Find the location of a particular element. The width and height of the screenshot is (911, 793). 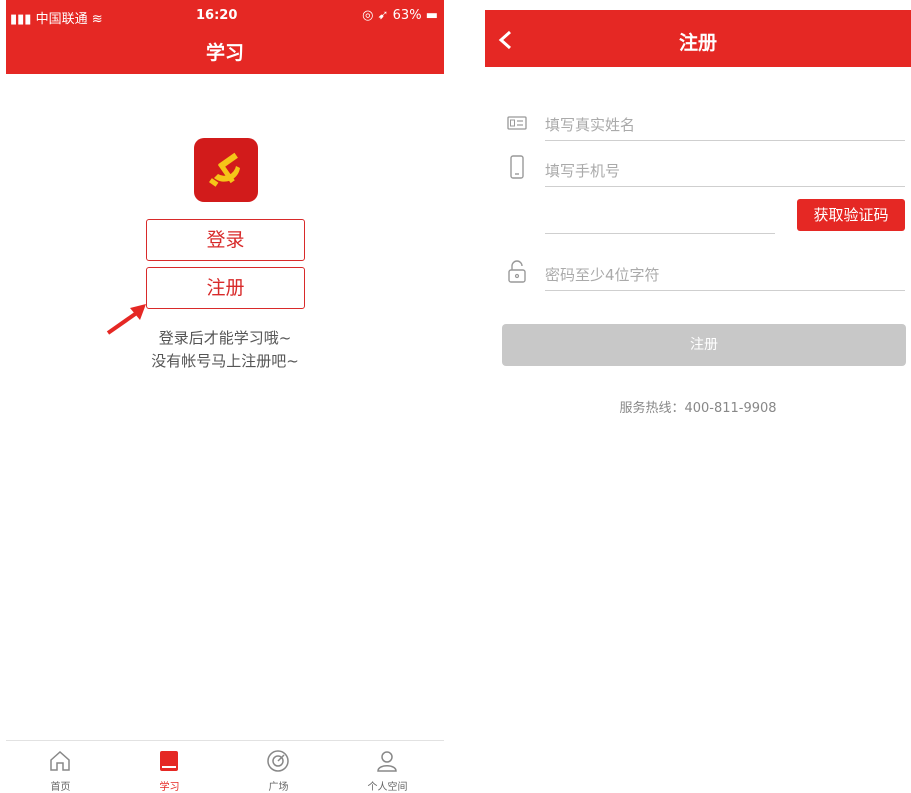

tab-bar: 首页 学习 广场 个人空间 is located at coordinates (225, 766).